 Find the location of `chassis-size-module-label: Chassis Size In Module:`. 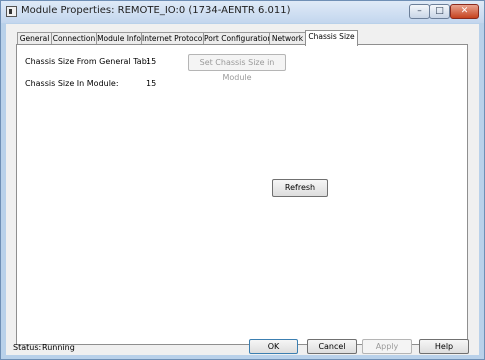

chassis-size-module-label: Chassis Size In Module: is located at coordinates (72, 83).